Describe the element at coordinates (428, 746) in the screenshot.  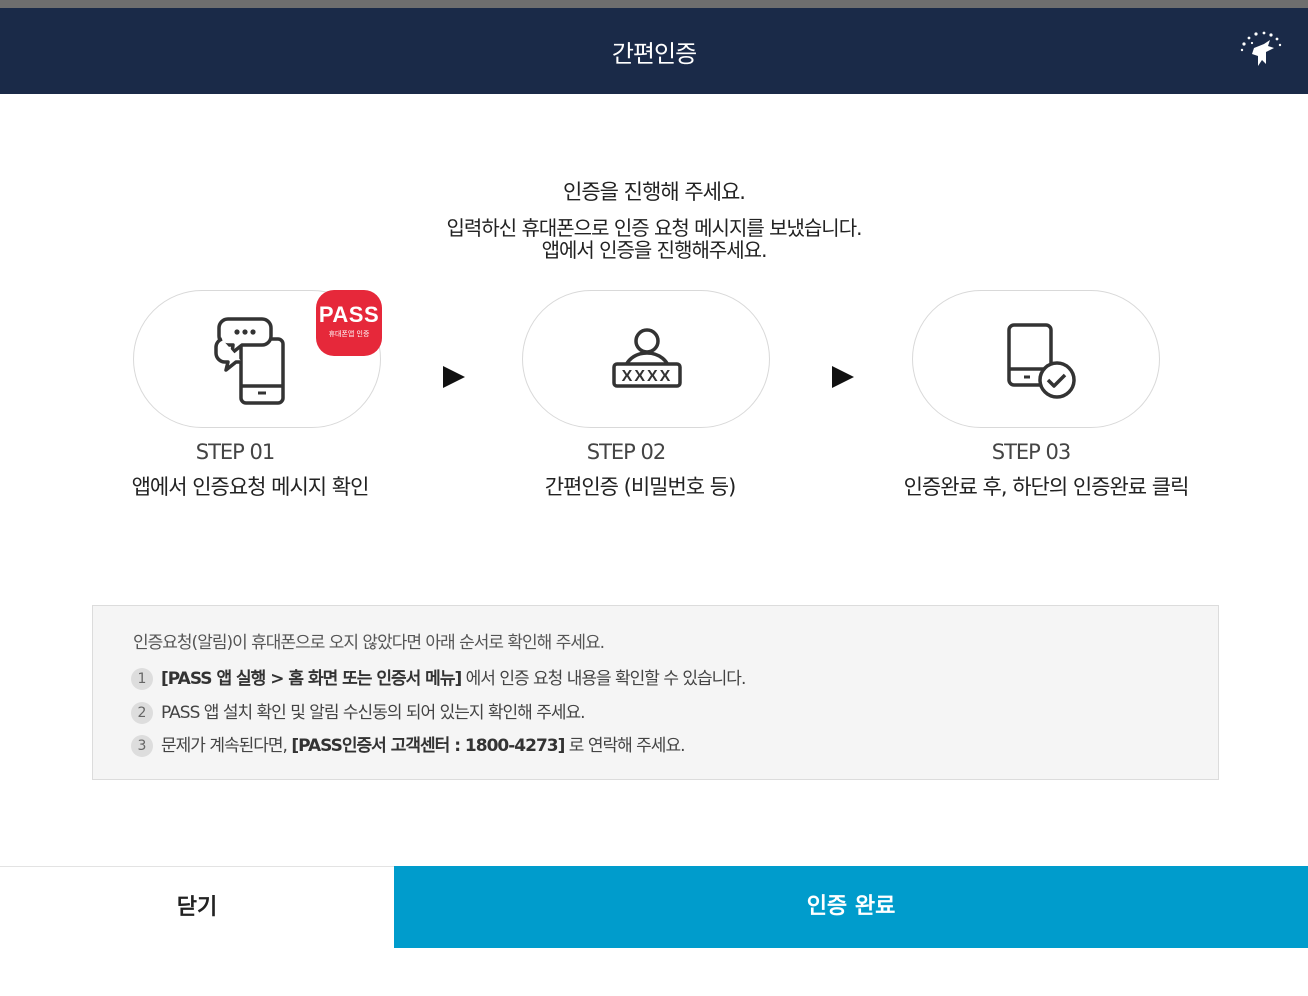
I see `notice-item-3-bold: [PASS인증서 고객센터 : 1800-4273]` at that location.